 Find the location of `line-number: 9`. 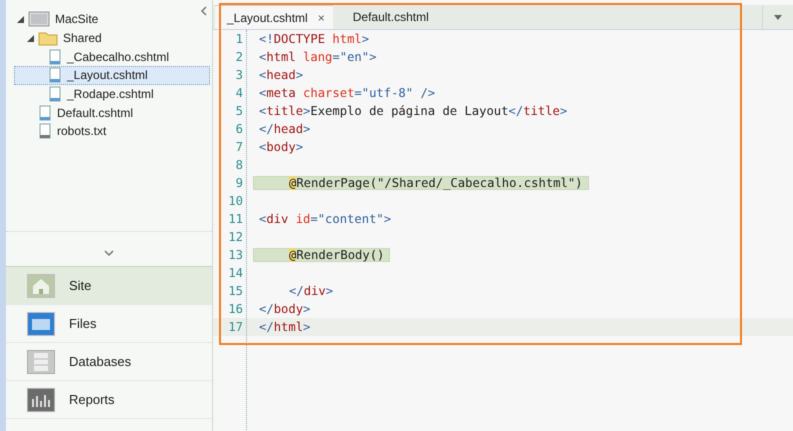

line-number: 9 is located at coordinates (239, 183).